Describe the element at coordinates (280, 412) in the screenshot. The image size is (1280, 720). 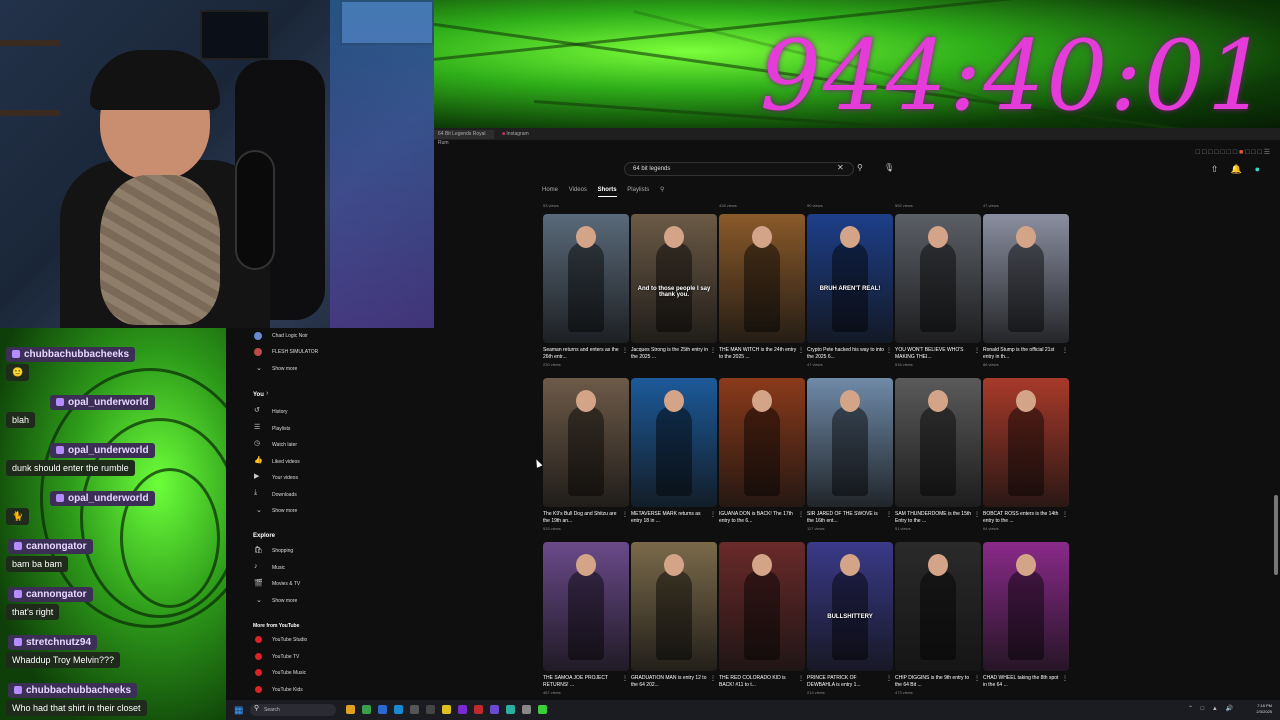
I see `sidebar-item: History` at that location.